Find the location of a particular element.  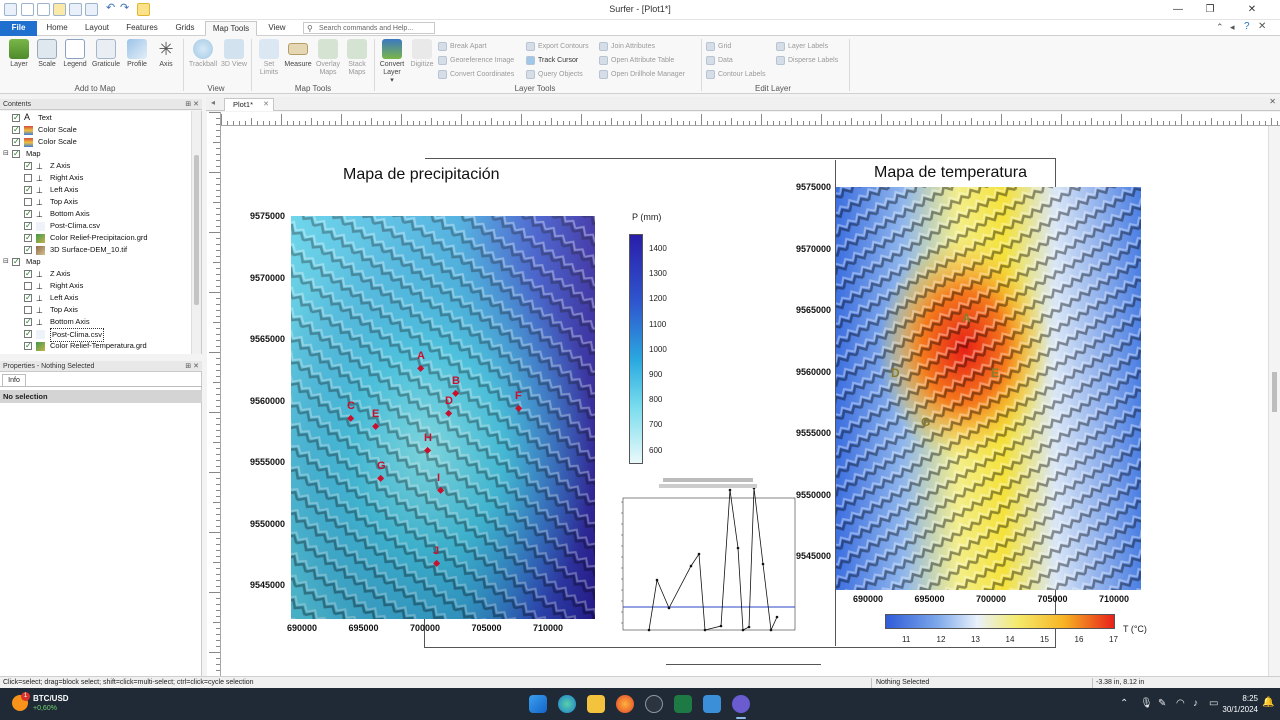

trackball-button: Trackball is located at coordinates (203, 54).